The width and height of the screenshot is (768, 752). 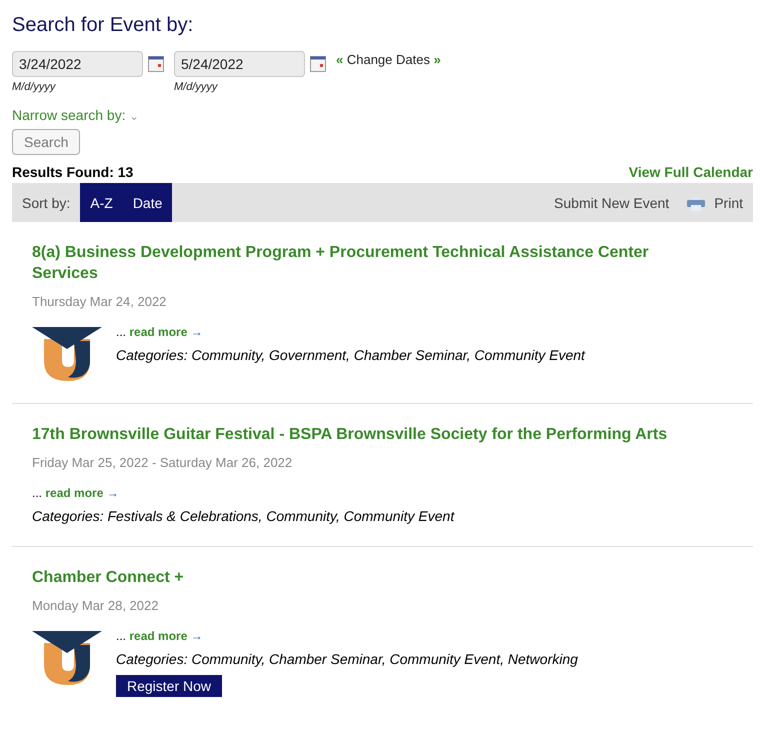 I want to click on event-title-link: Chamber Connect +, so click(x=357, y=577).